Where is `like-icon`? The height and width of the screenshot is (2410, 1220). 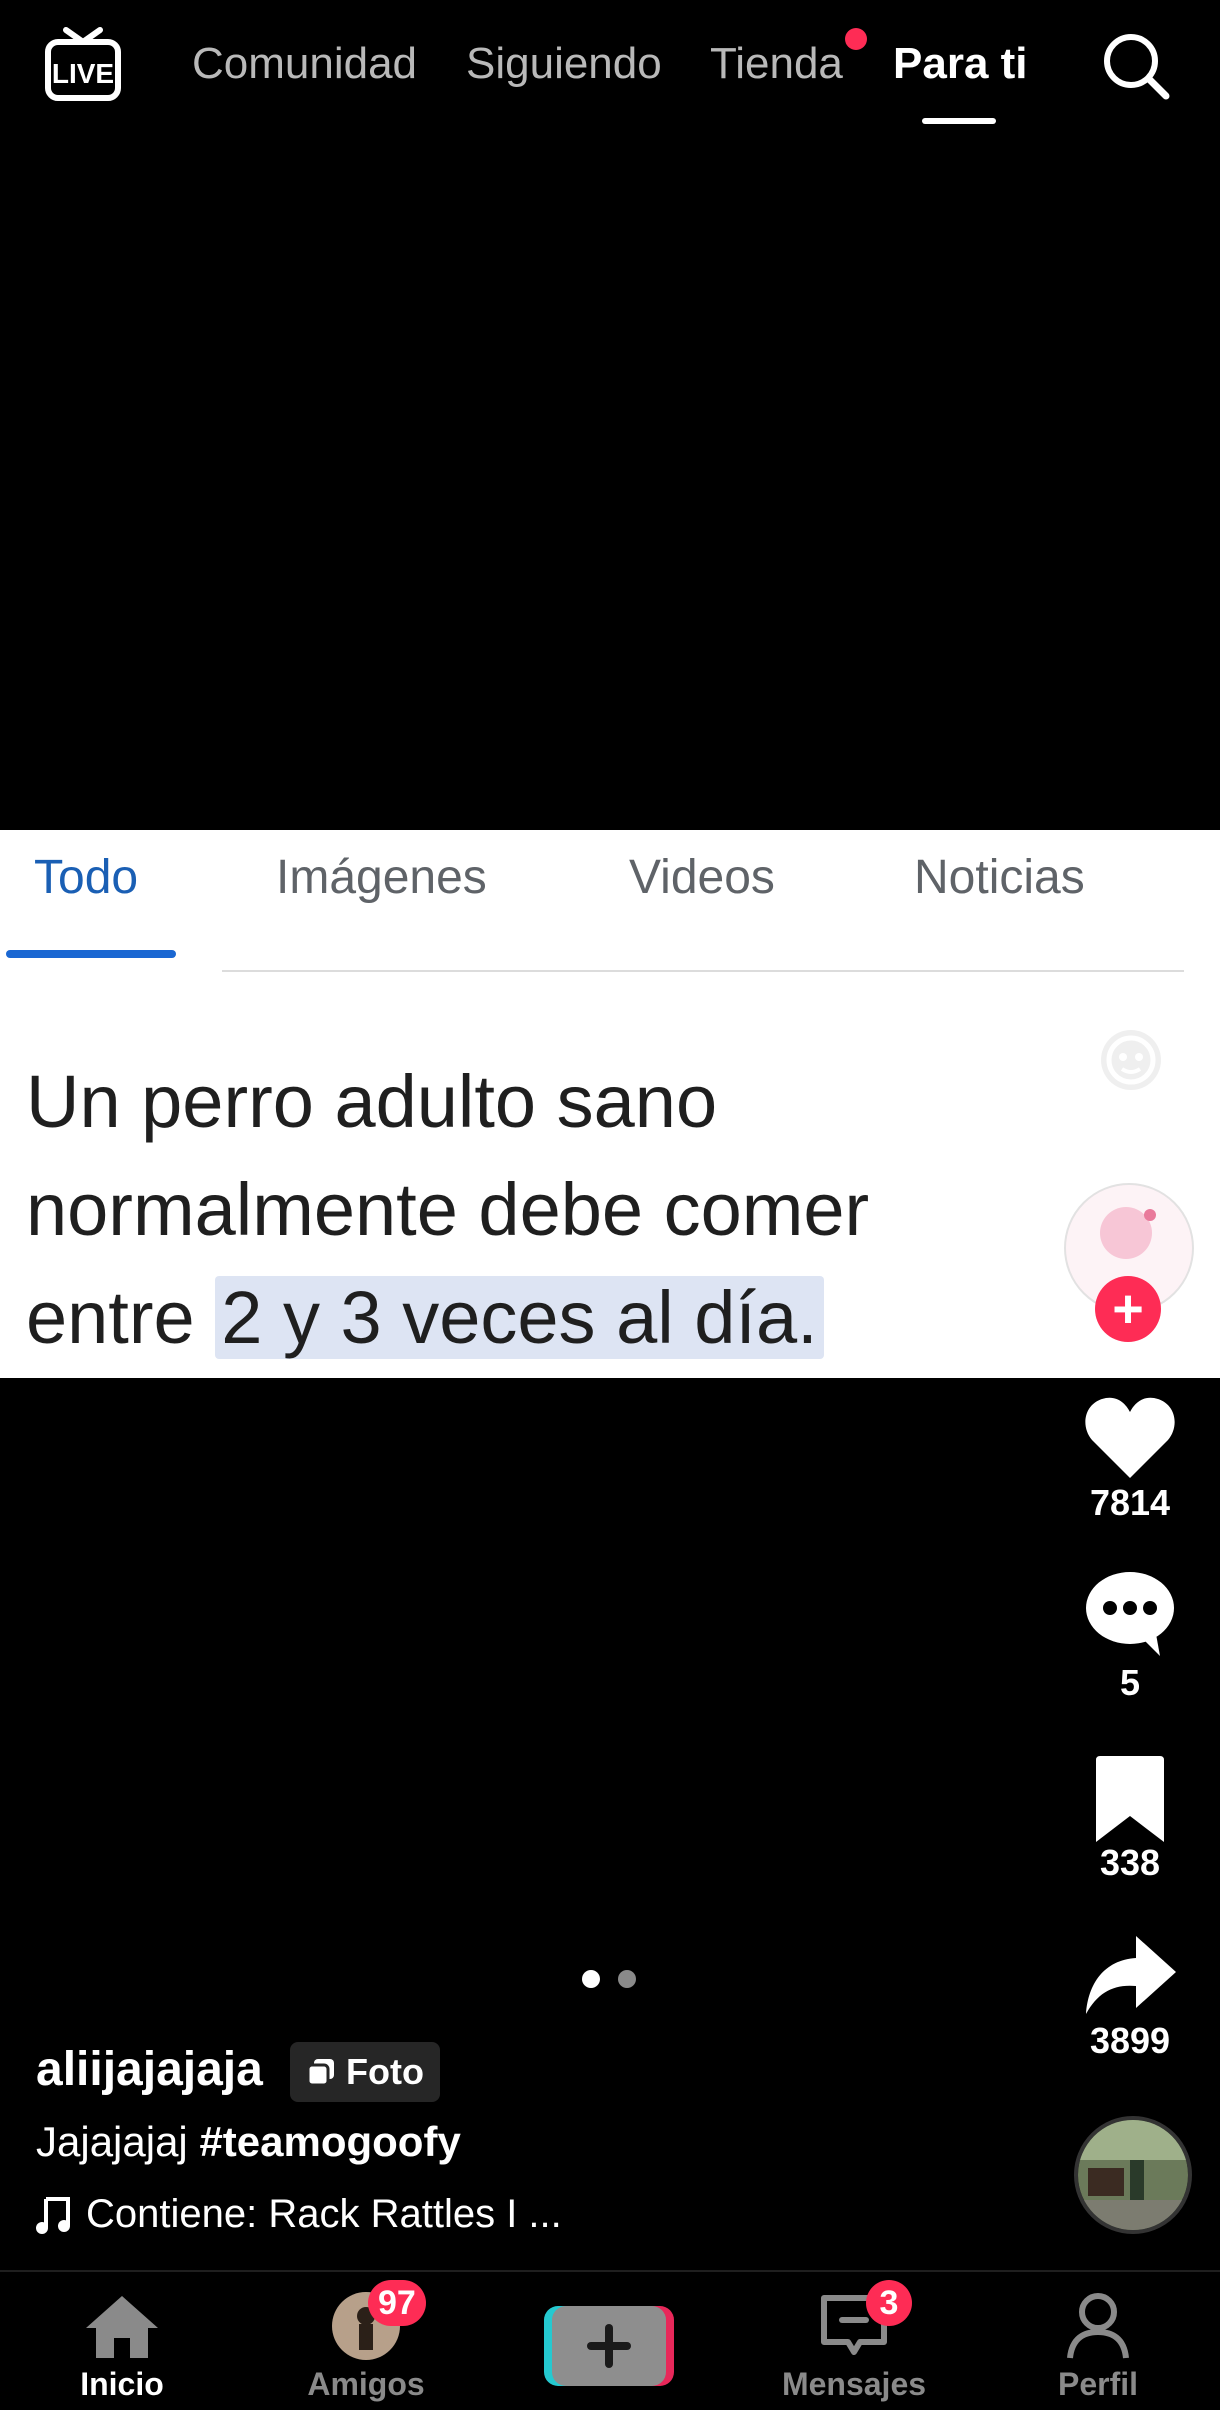
like-icon is located at coordinates (1130, 1438).